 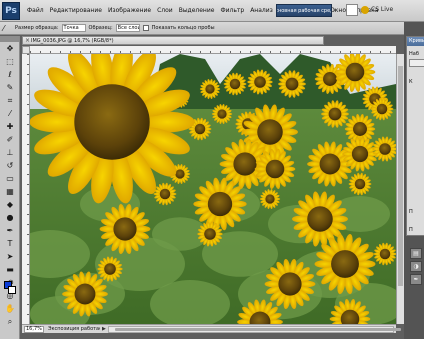 What do you see at coordinates (335, 10) in the screenshot?
I see `workspace-dropdown-icon: »` at bounding box center [335, 10].